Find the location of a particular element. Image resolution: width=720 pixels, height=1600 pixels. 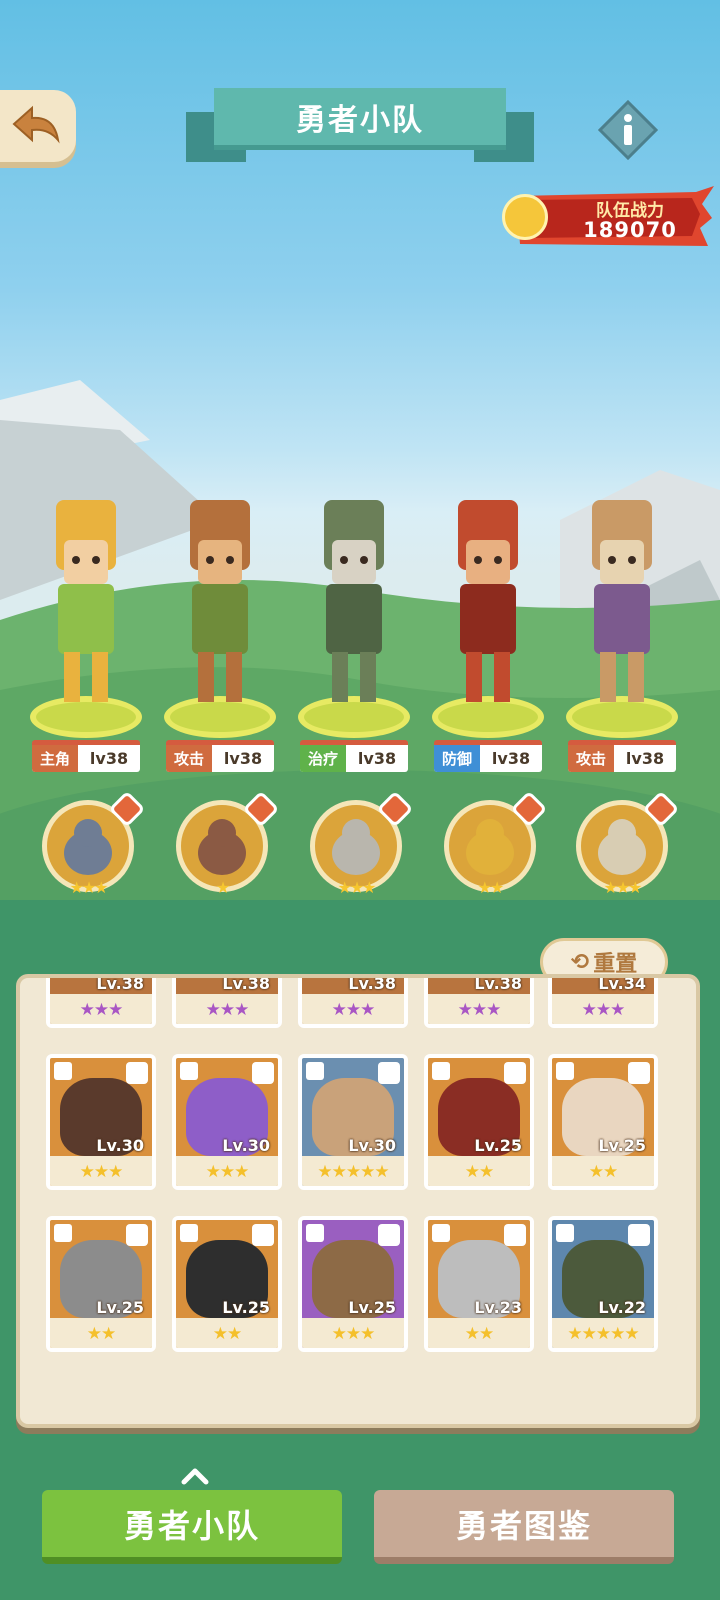

tab-hero-team: 勇者小队 is located at coordinates (192, 1527).